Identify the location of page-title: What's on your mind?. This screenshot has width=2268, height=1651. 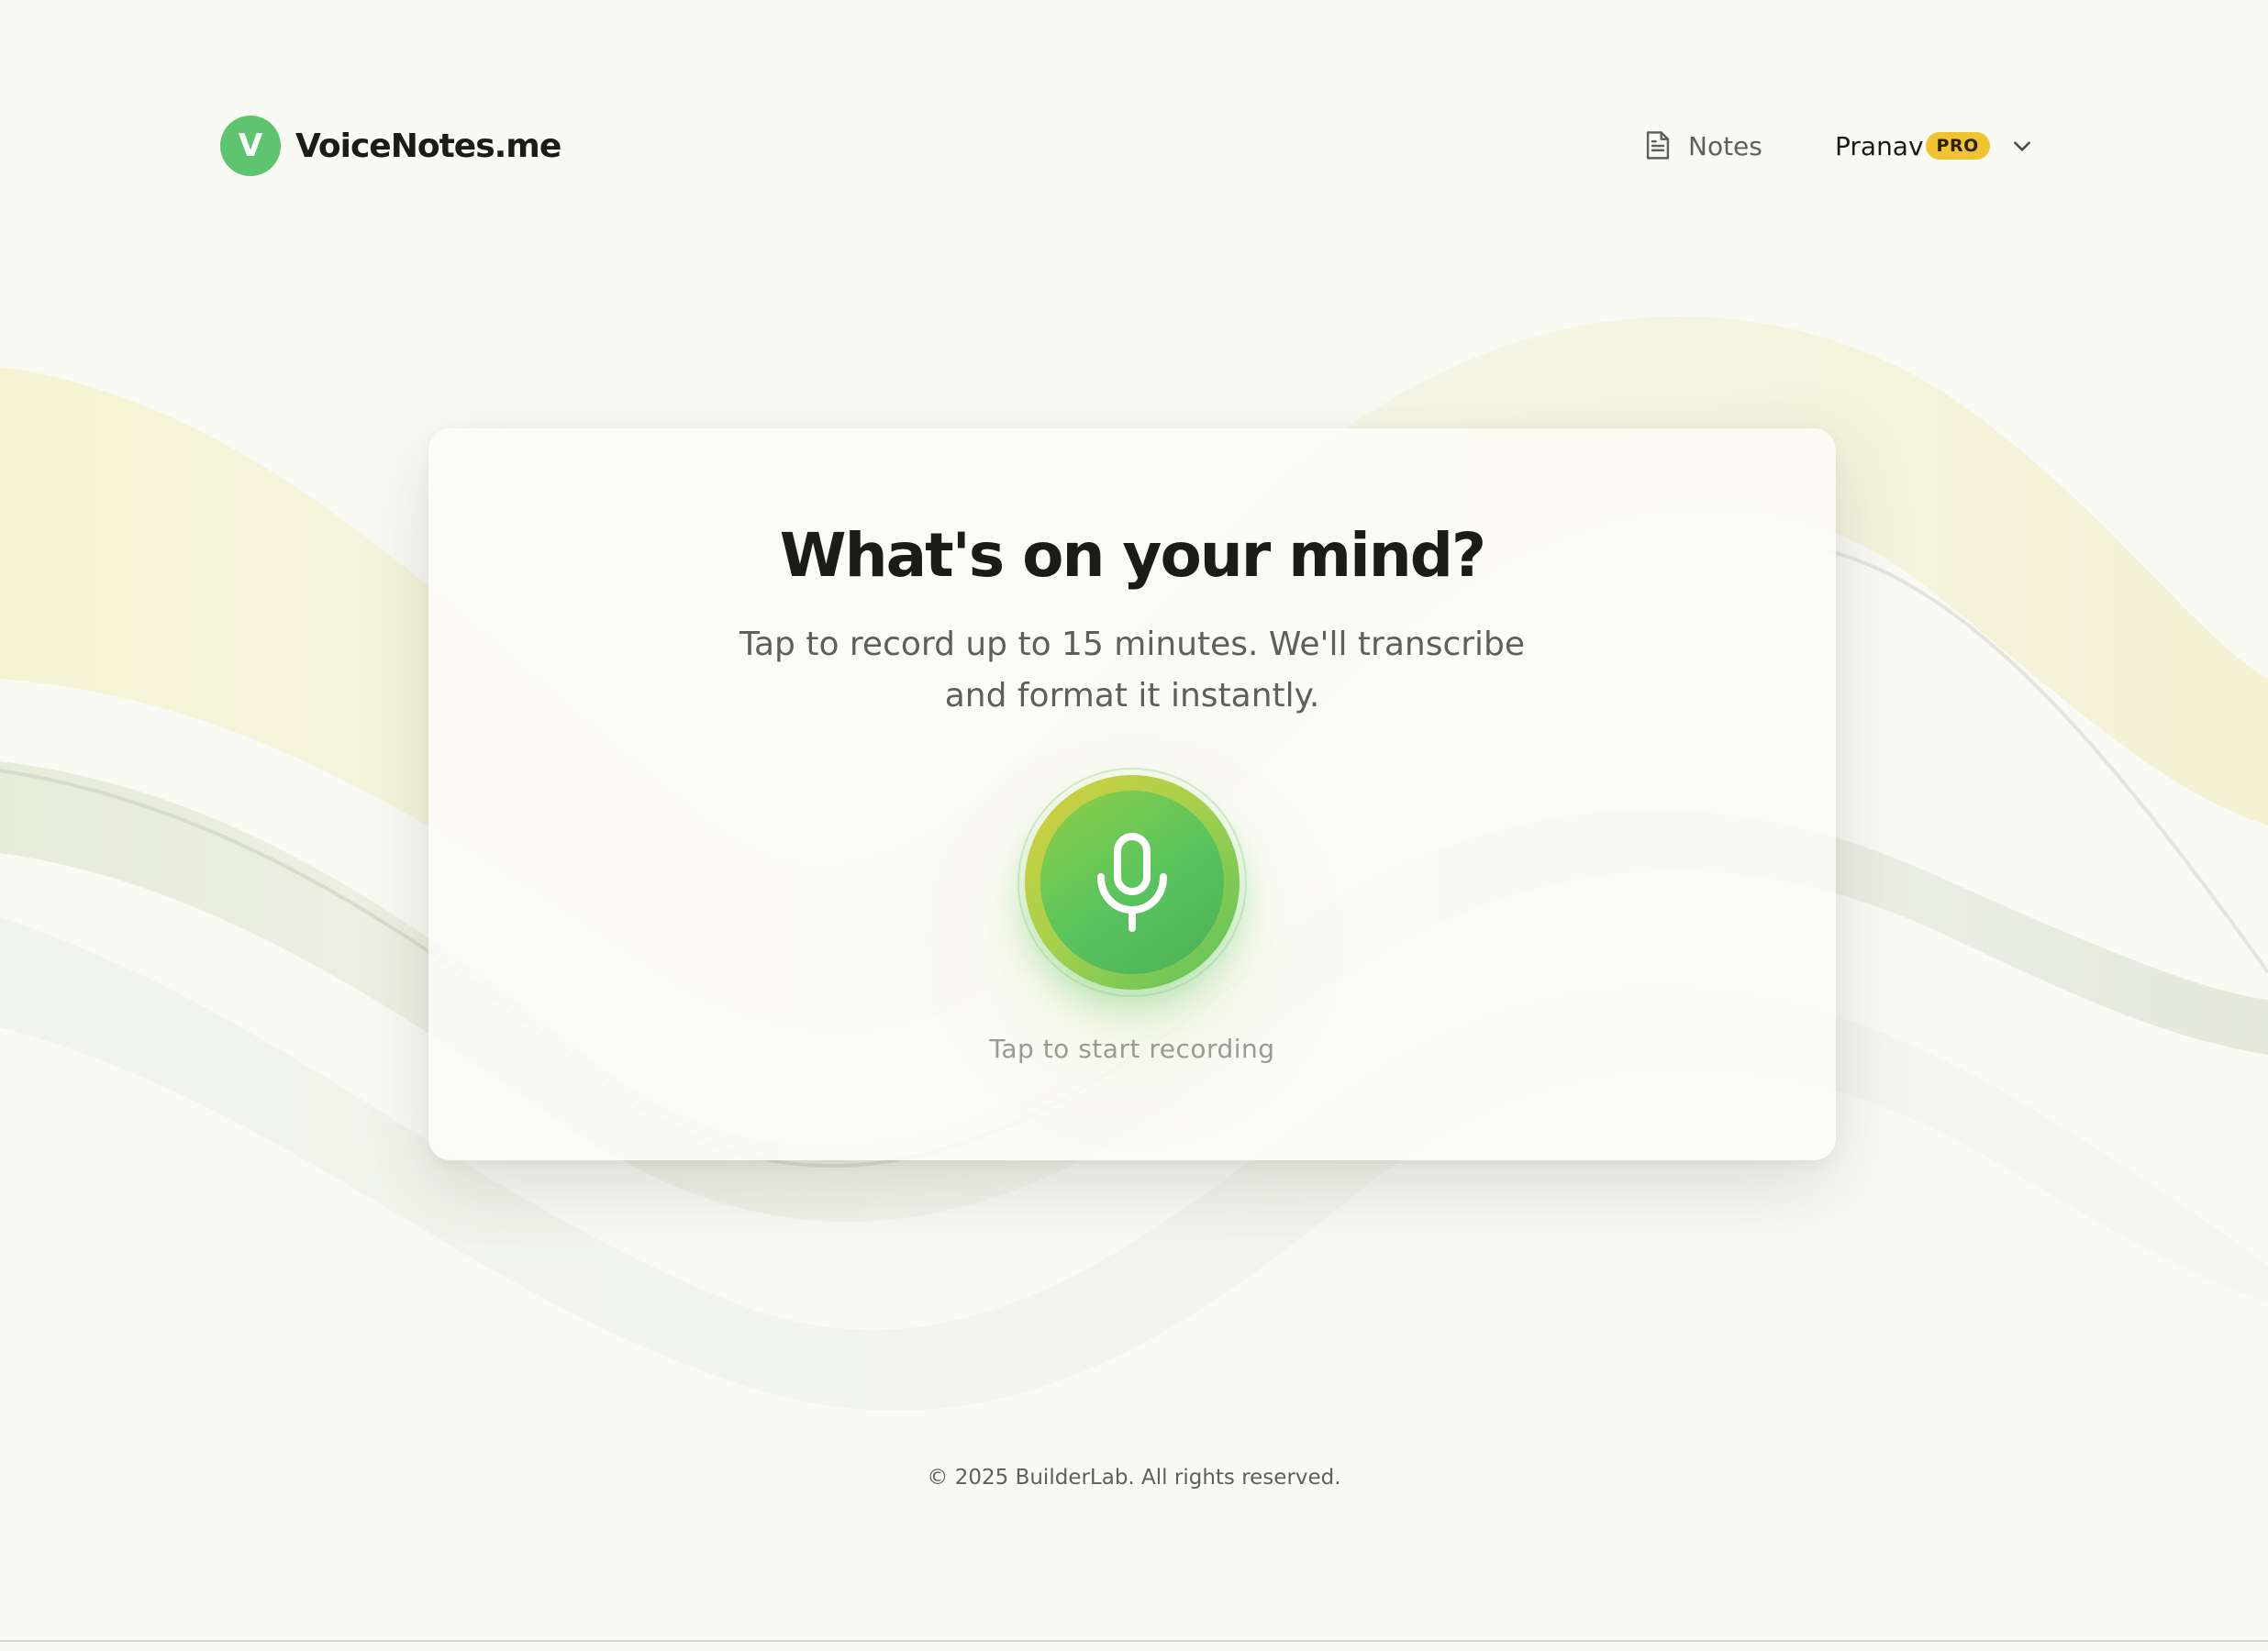
(1133, 555).